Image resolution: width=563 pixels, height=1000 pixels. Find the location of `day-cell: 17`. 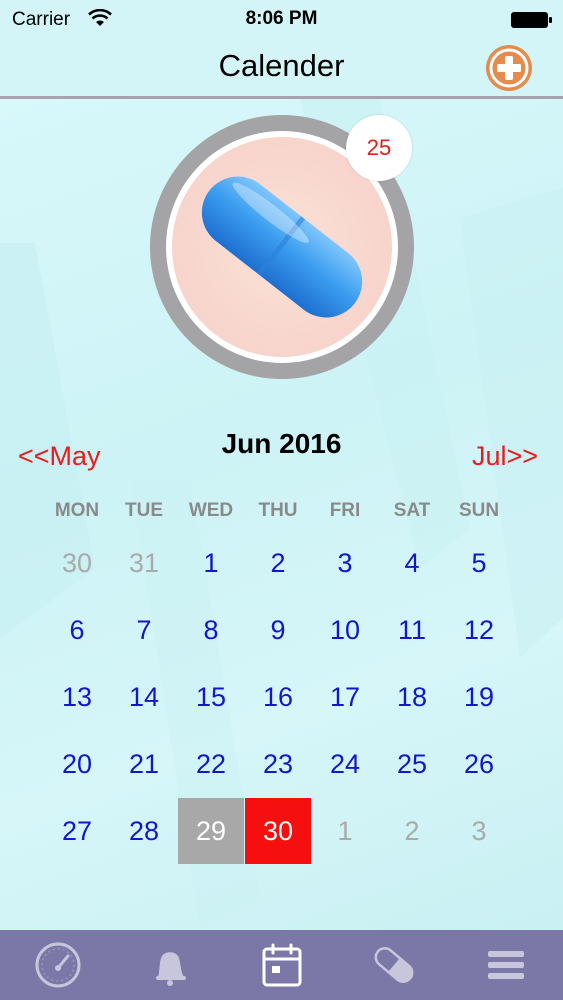

day-cell: 17 is located at coordinates (345, 697).